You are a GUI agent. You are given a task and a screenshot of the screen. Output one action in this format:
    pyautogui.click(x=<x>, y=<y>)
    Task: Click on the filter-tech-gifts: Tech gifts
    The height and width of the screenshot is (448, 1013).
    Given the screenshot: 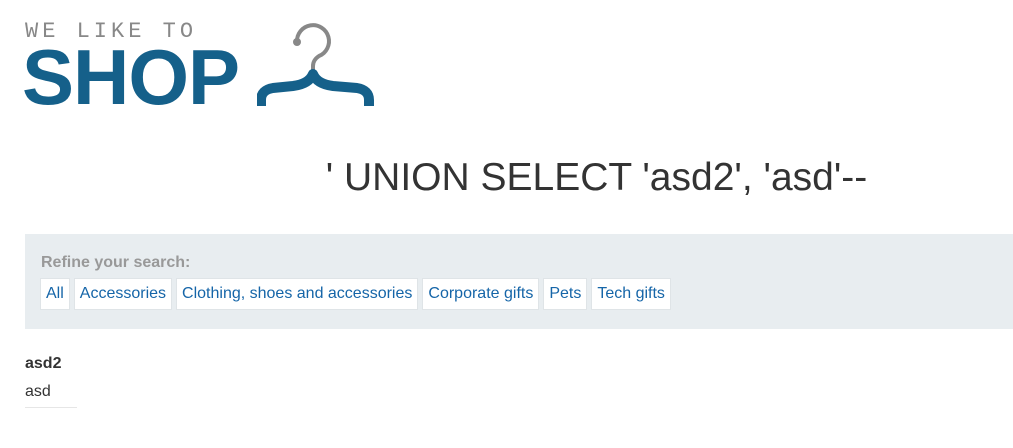 What is the action you would take?
    pyautogui.click(x=631, y=294)
    